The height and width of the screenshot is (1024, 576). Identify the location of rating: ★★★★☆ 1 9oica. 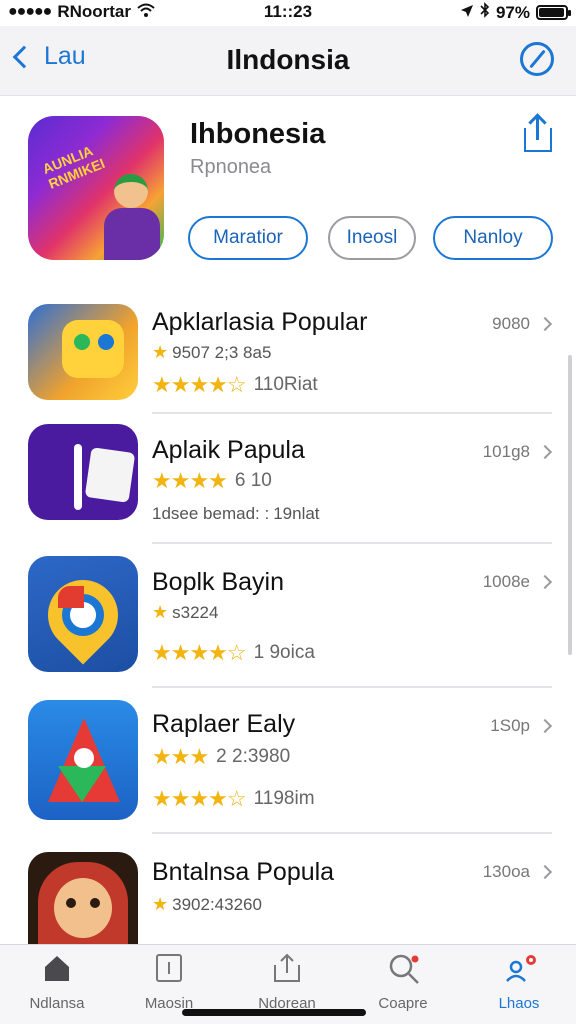
(233, 653).